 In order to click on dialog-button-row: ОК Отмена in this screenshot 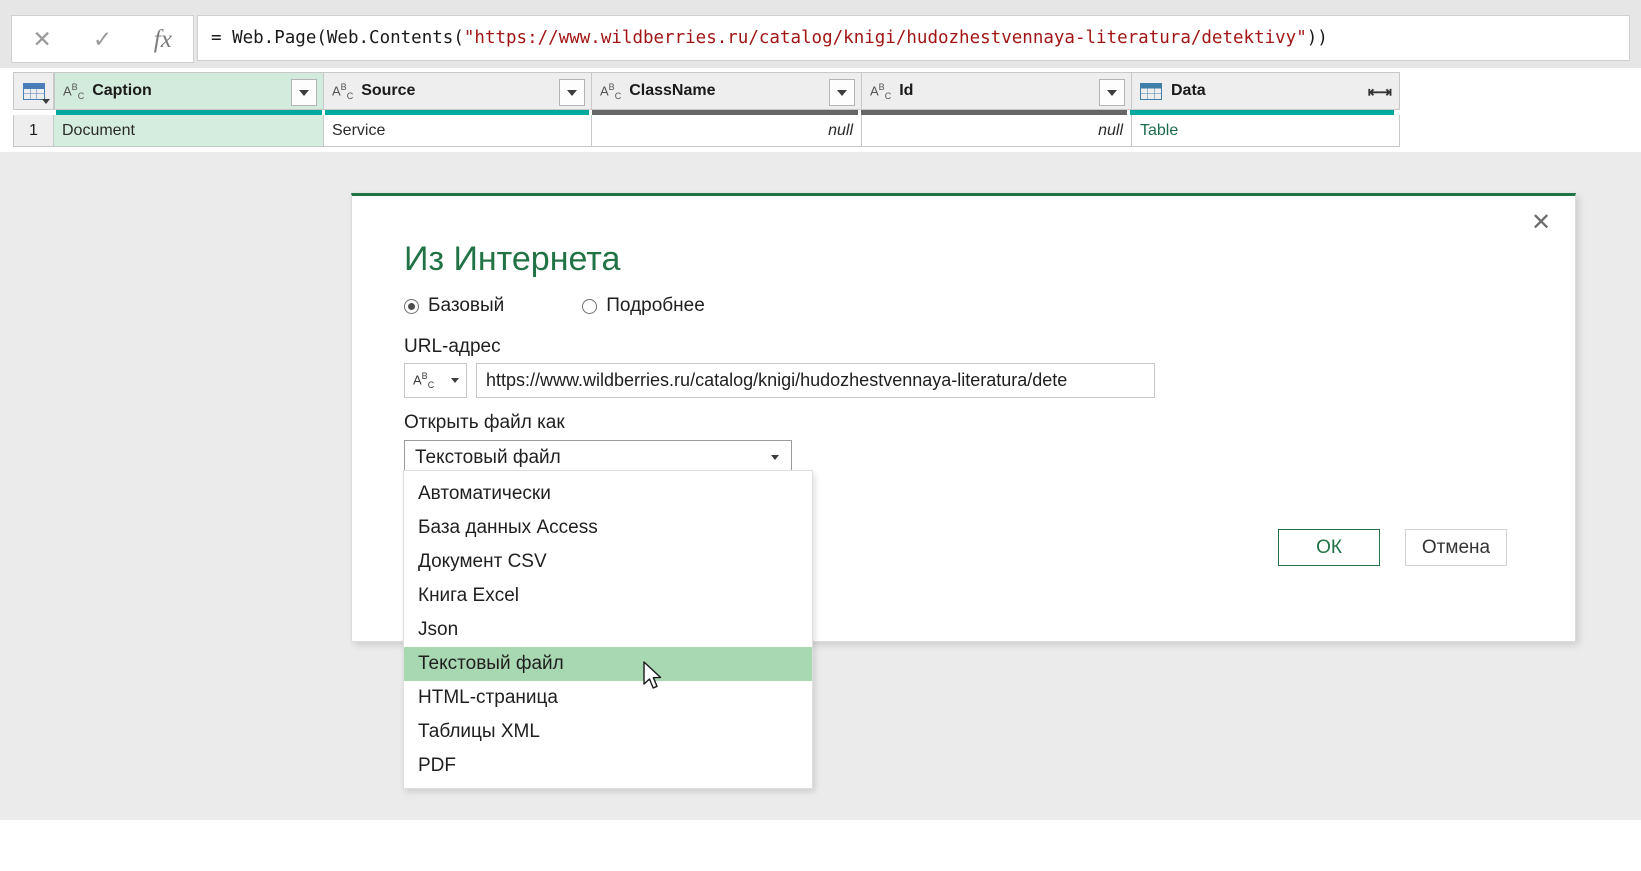, I will do `click(1392, 547)`.